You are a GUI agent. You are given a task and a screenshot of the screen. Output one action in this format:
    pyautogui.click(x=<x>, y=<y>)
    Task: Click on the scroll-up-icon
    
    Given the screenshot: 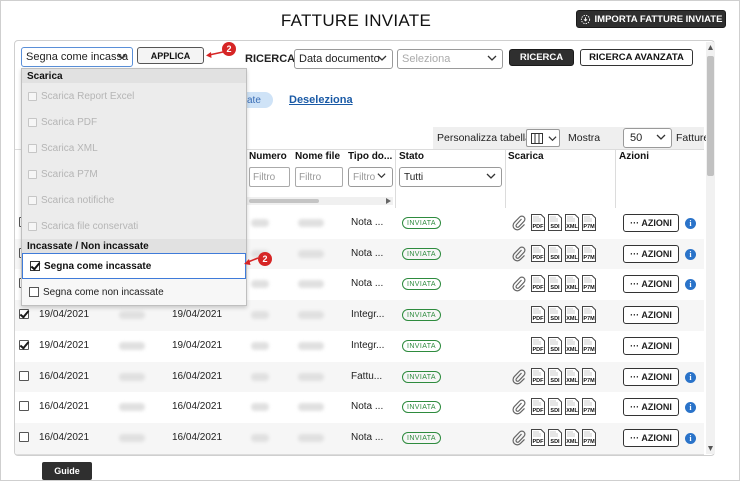 What is the action you would take?
    pyautogui.click(x=710, y=47)
    